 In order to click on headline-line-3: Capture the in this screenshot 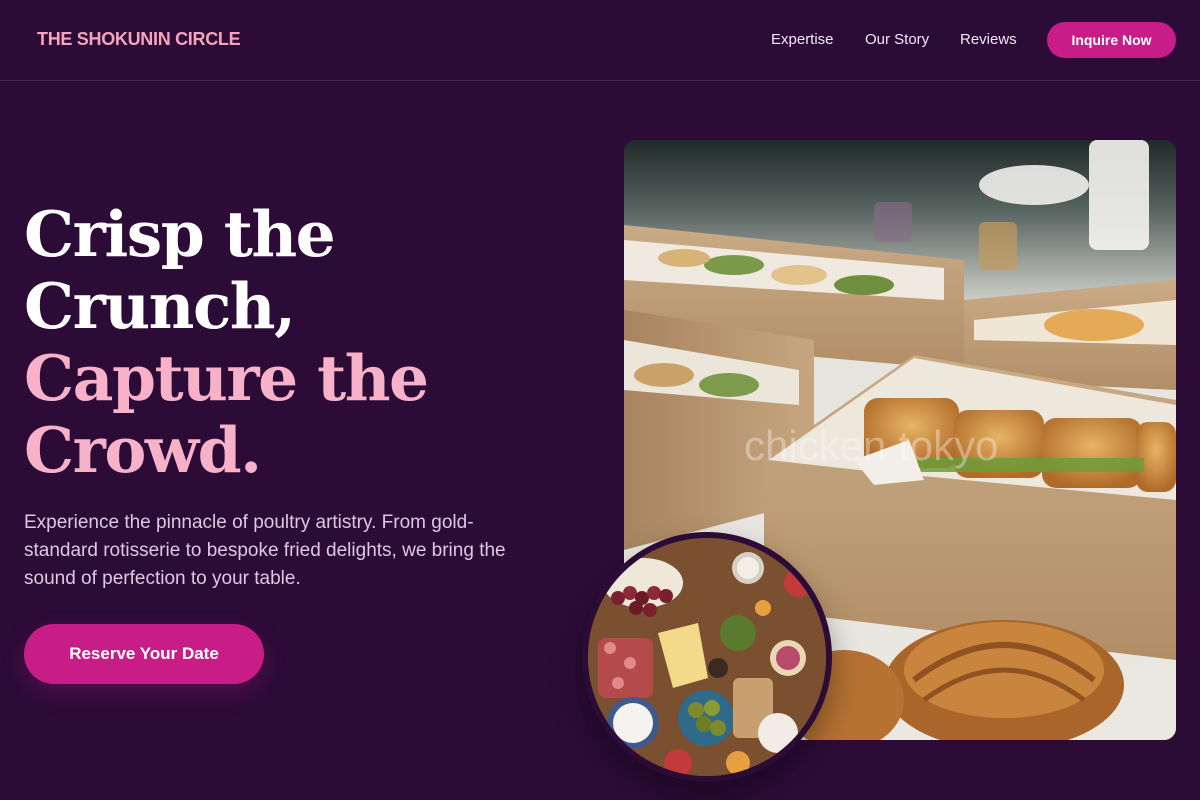, I will do `click(226, 378)`.